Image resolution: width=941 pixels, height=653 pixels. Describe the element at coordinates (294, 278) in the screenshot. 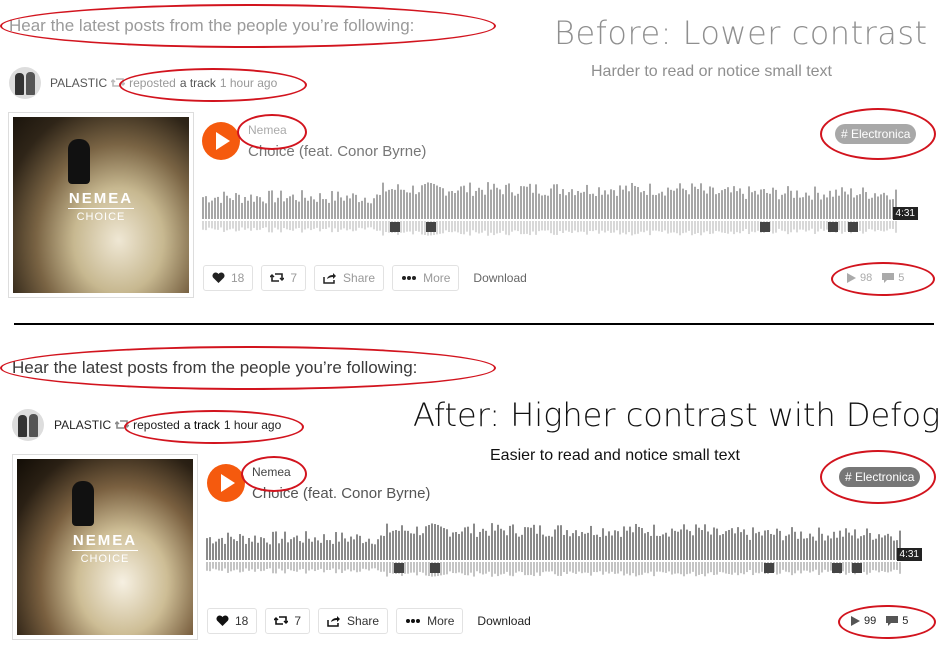

I see `repost-count: 7` at that location.